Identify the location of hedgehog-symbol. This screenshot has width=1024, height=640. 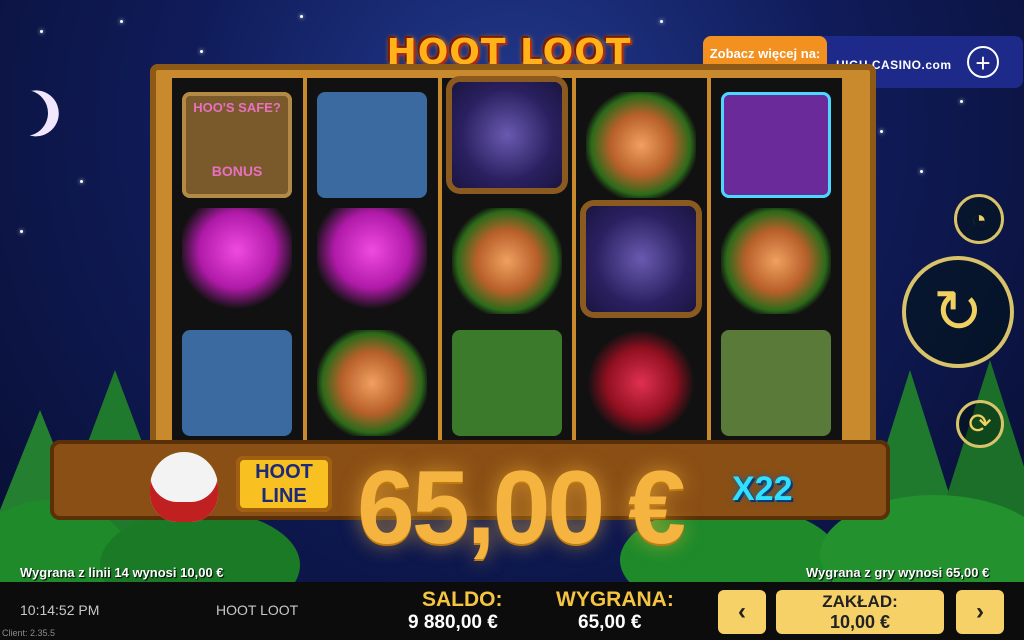
(776, 383).